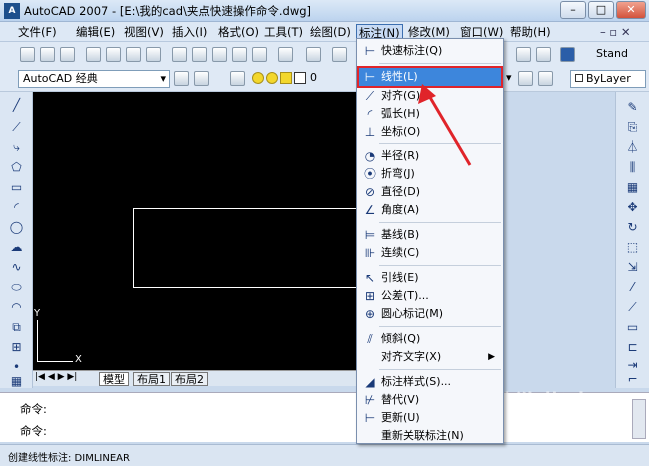  Describe the element at coordinates (181, 78) in the screenshot. I see `workspace-settings-icon` at that location.